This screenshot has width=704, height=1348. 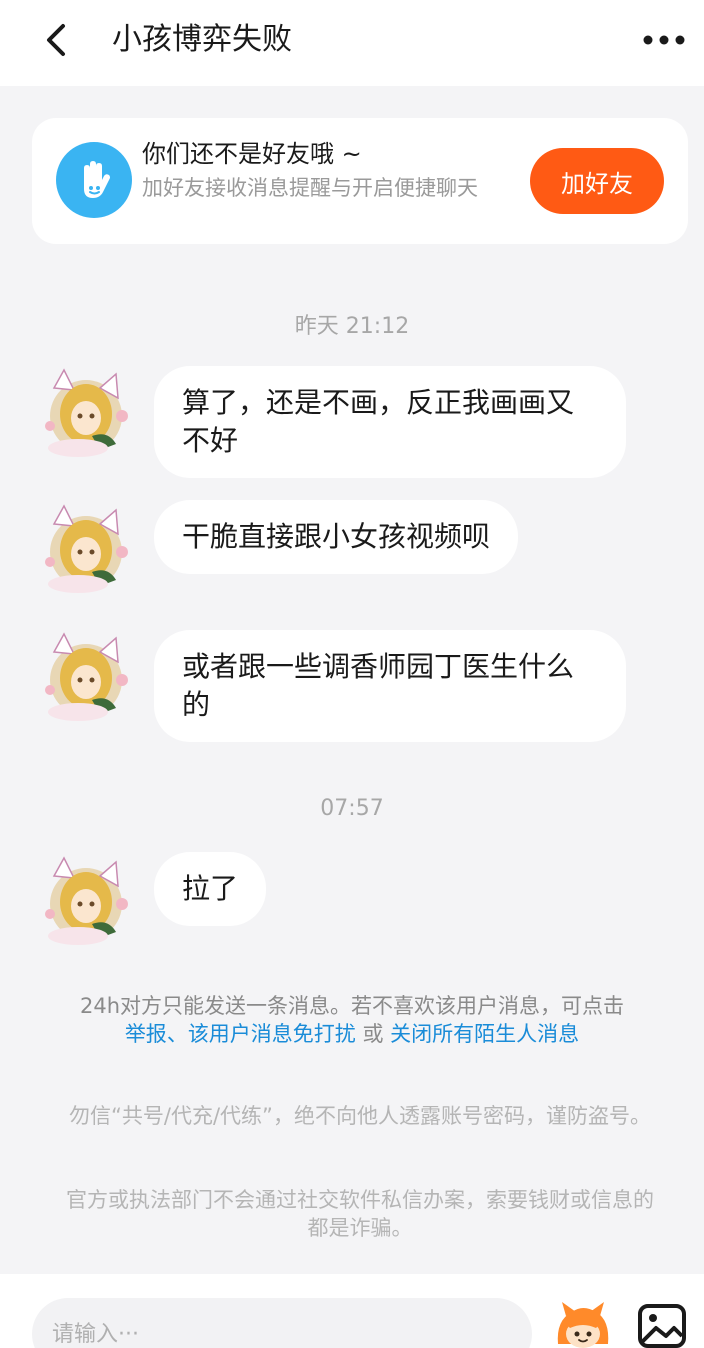 I want to click on mute-user-link: 该用户消息免打扰, so click(x=272, y=1034).